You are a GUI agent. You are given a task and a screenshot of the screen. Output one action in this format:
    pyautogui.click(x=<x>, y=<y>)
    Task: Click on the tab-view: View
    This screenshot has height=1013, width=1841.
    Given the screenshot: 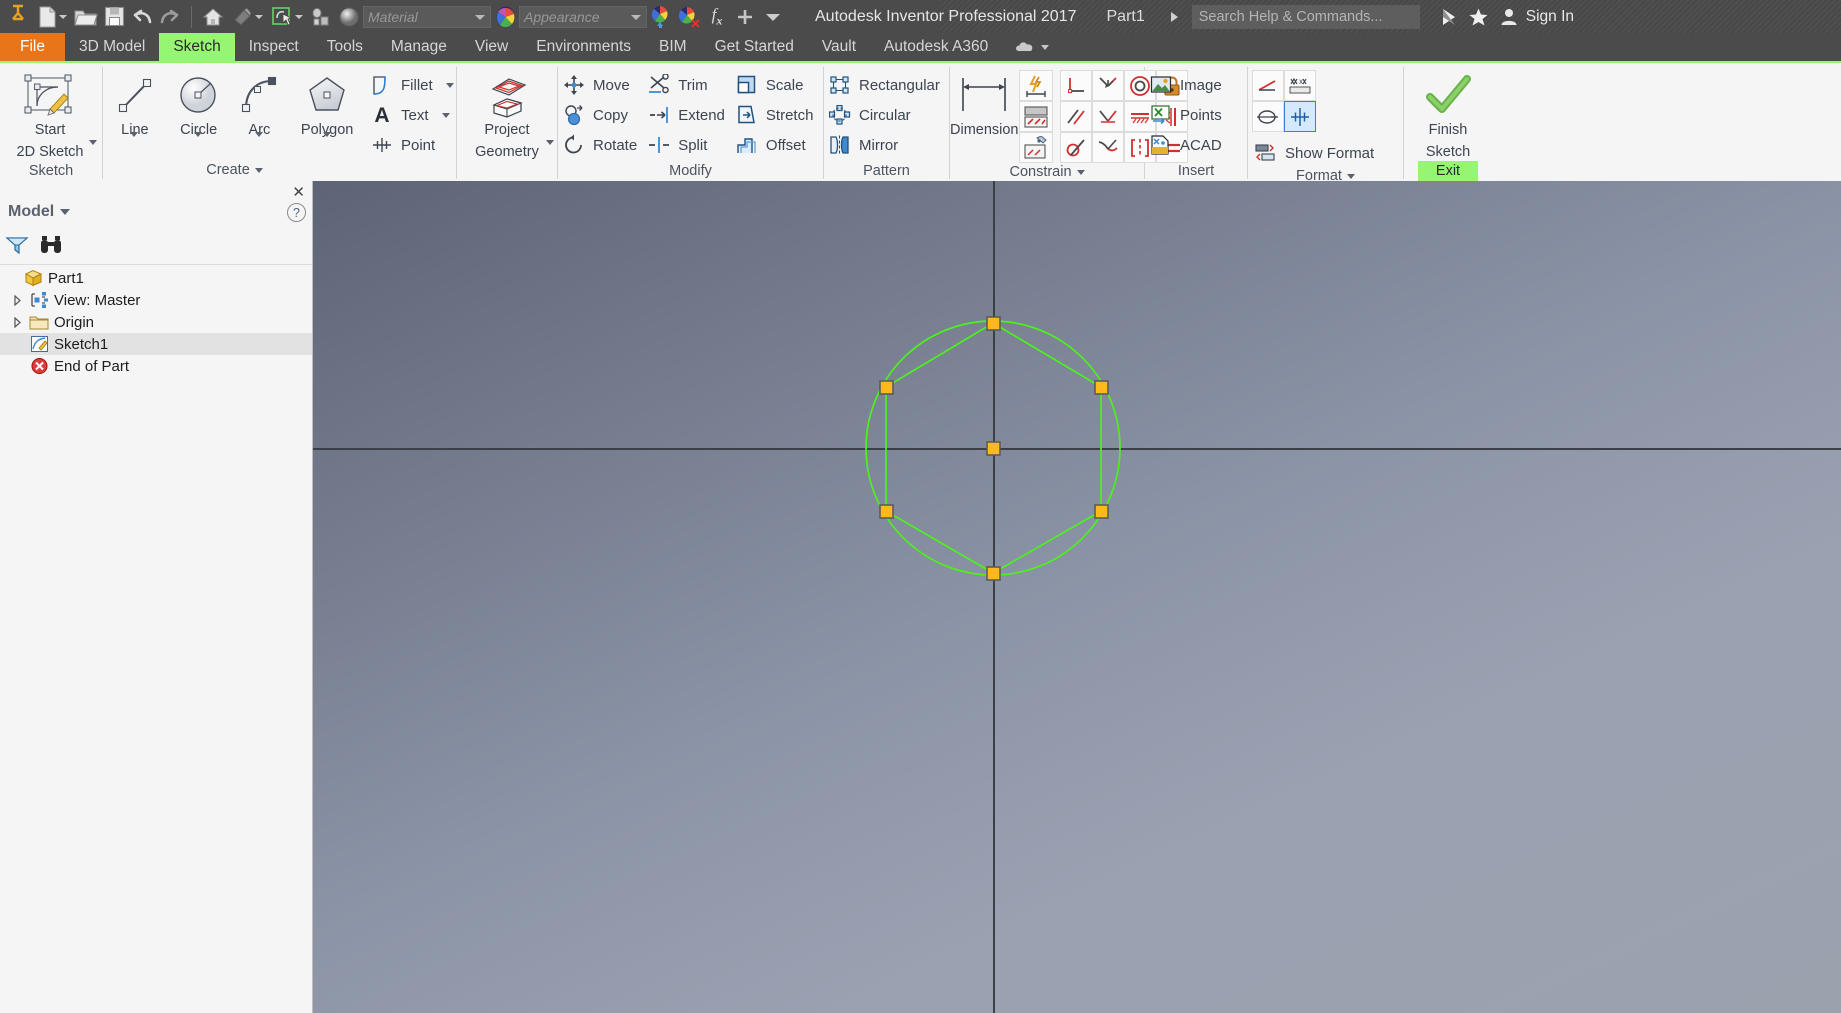 What is the action you would take?
    pyautogui.click(x=491, y=47)
    